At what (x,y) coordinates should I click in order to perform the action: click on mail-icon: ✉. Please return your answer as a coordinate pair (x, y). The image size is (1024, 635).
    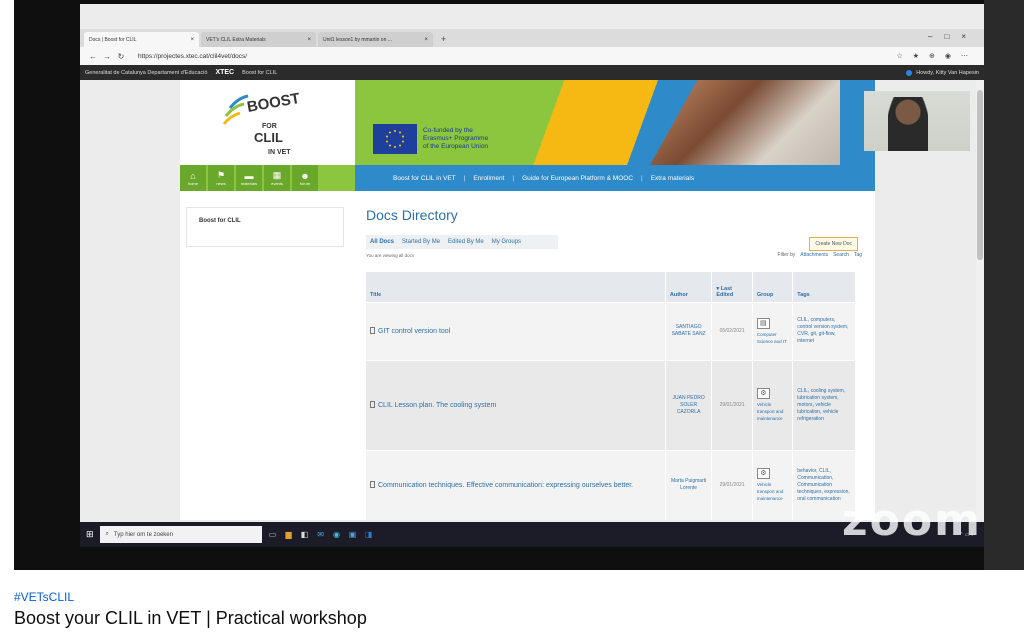
    Looking at the image, I should click on (321, 535).